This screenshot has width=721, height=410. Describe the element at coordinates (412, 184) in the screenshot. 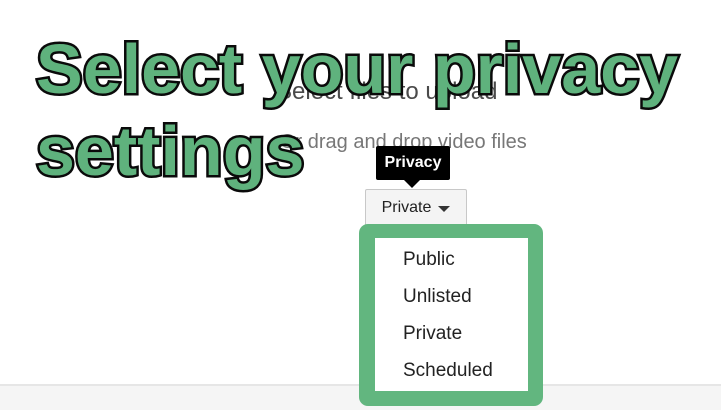

I see `tooltip-arrow` at that location.